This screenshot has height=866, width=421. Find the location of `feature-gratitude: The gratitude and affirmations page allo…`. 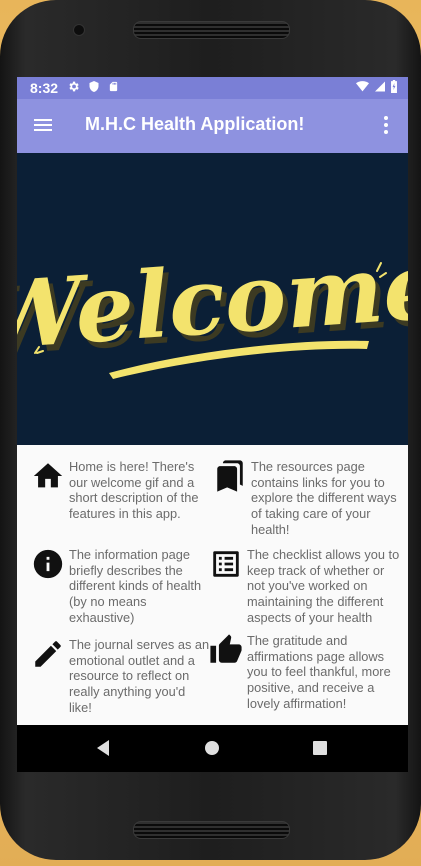

feature-gratitude: The gratitude and affirmations page allo… is located at coordinates (305, 672).